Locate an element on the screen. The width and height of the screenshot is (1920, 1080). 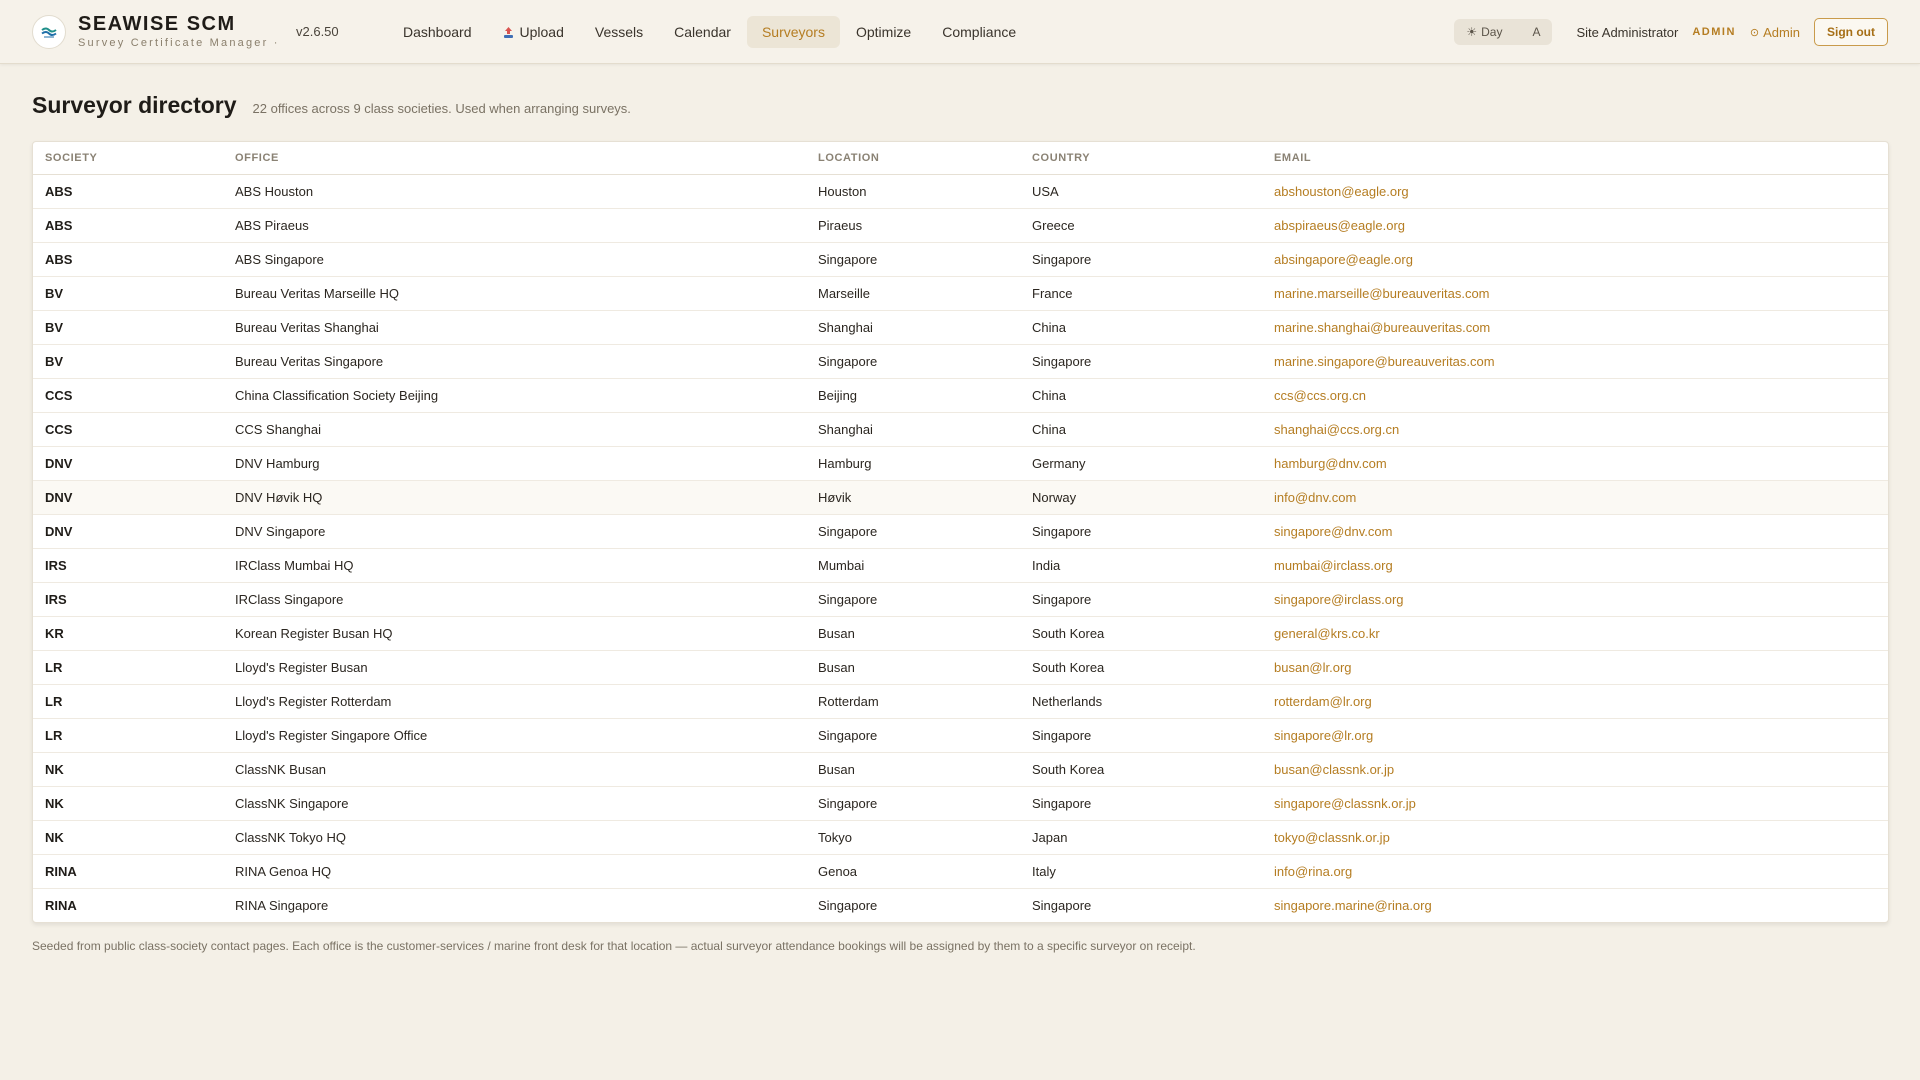
theme-toggle: ☀ Day A is located at coordinates (1503, 32).